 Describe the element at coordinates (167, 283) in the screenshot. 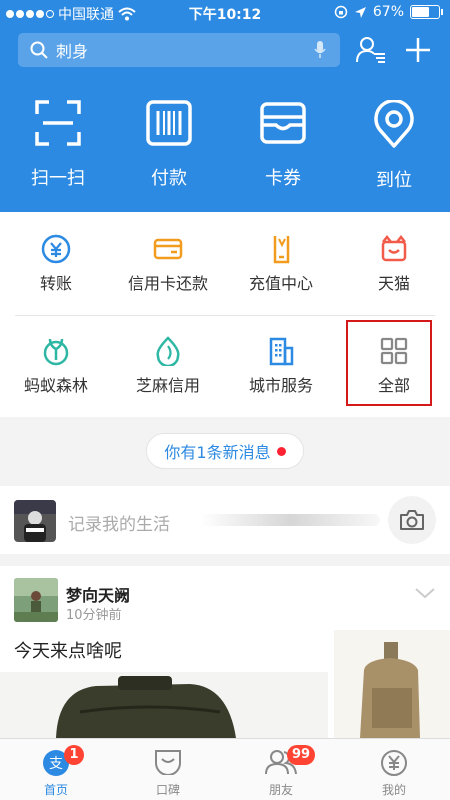

I see `service-label: 信用卡还款` at that location.